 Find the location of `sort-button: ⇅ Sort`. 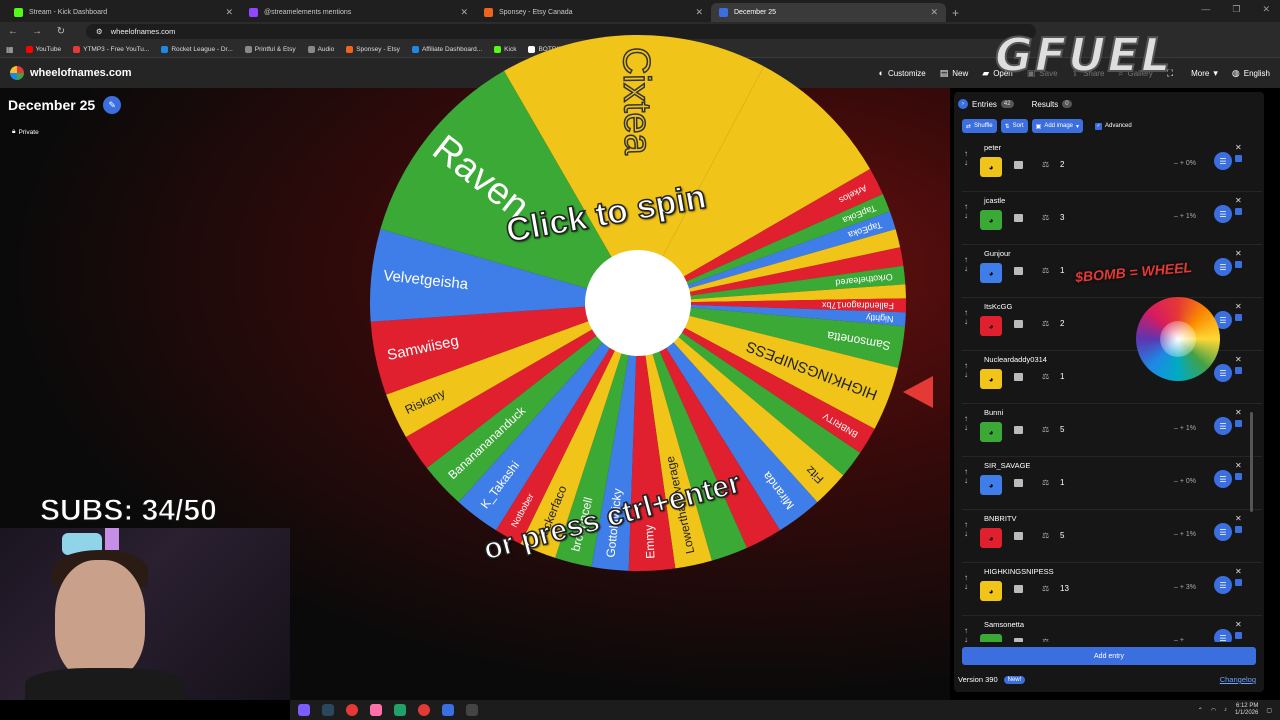

sort-button: ⇅ Sort is located at coordinates (1014, 126).